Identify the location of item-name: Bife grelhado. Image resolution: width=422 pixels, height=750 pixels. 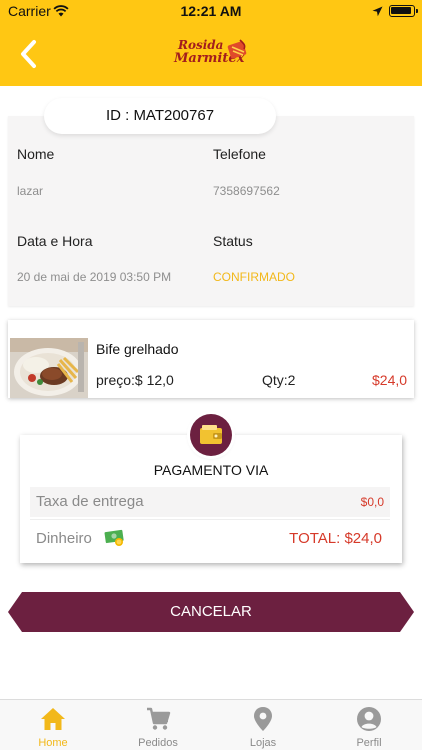
(137, 349).